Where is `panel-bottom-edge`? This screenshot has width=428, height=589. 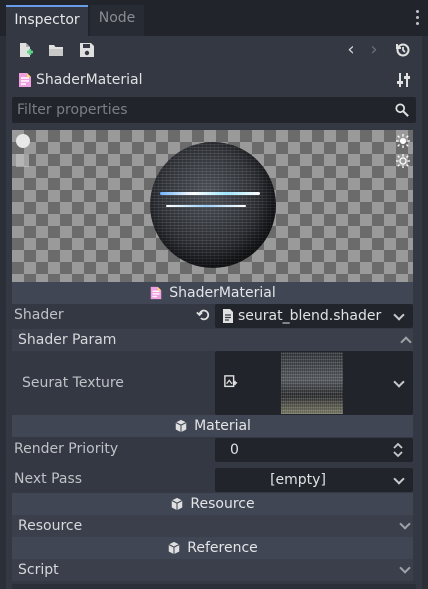 panel-bottom-edge is located at coordinates (214, 586).